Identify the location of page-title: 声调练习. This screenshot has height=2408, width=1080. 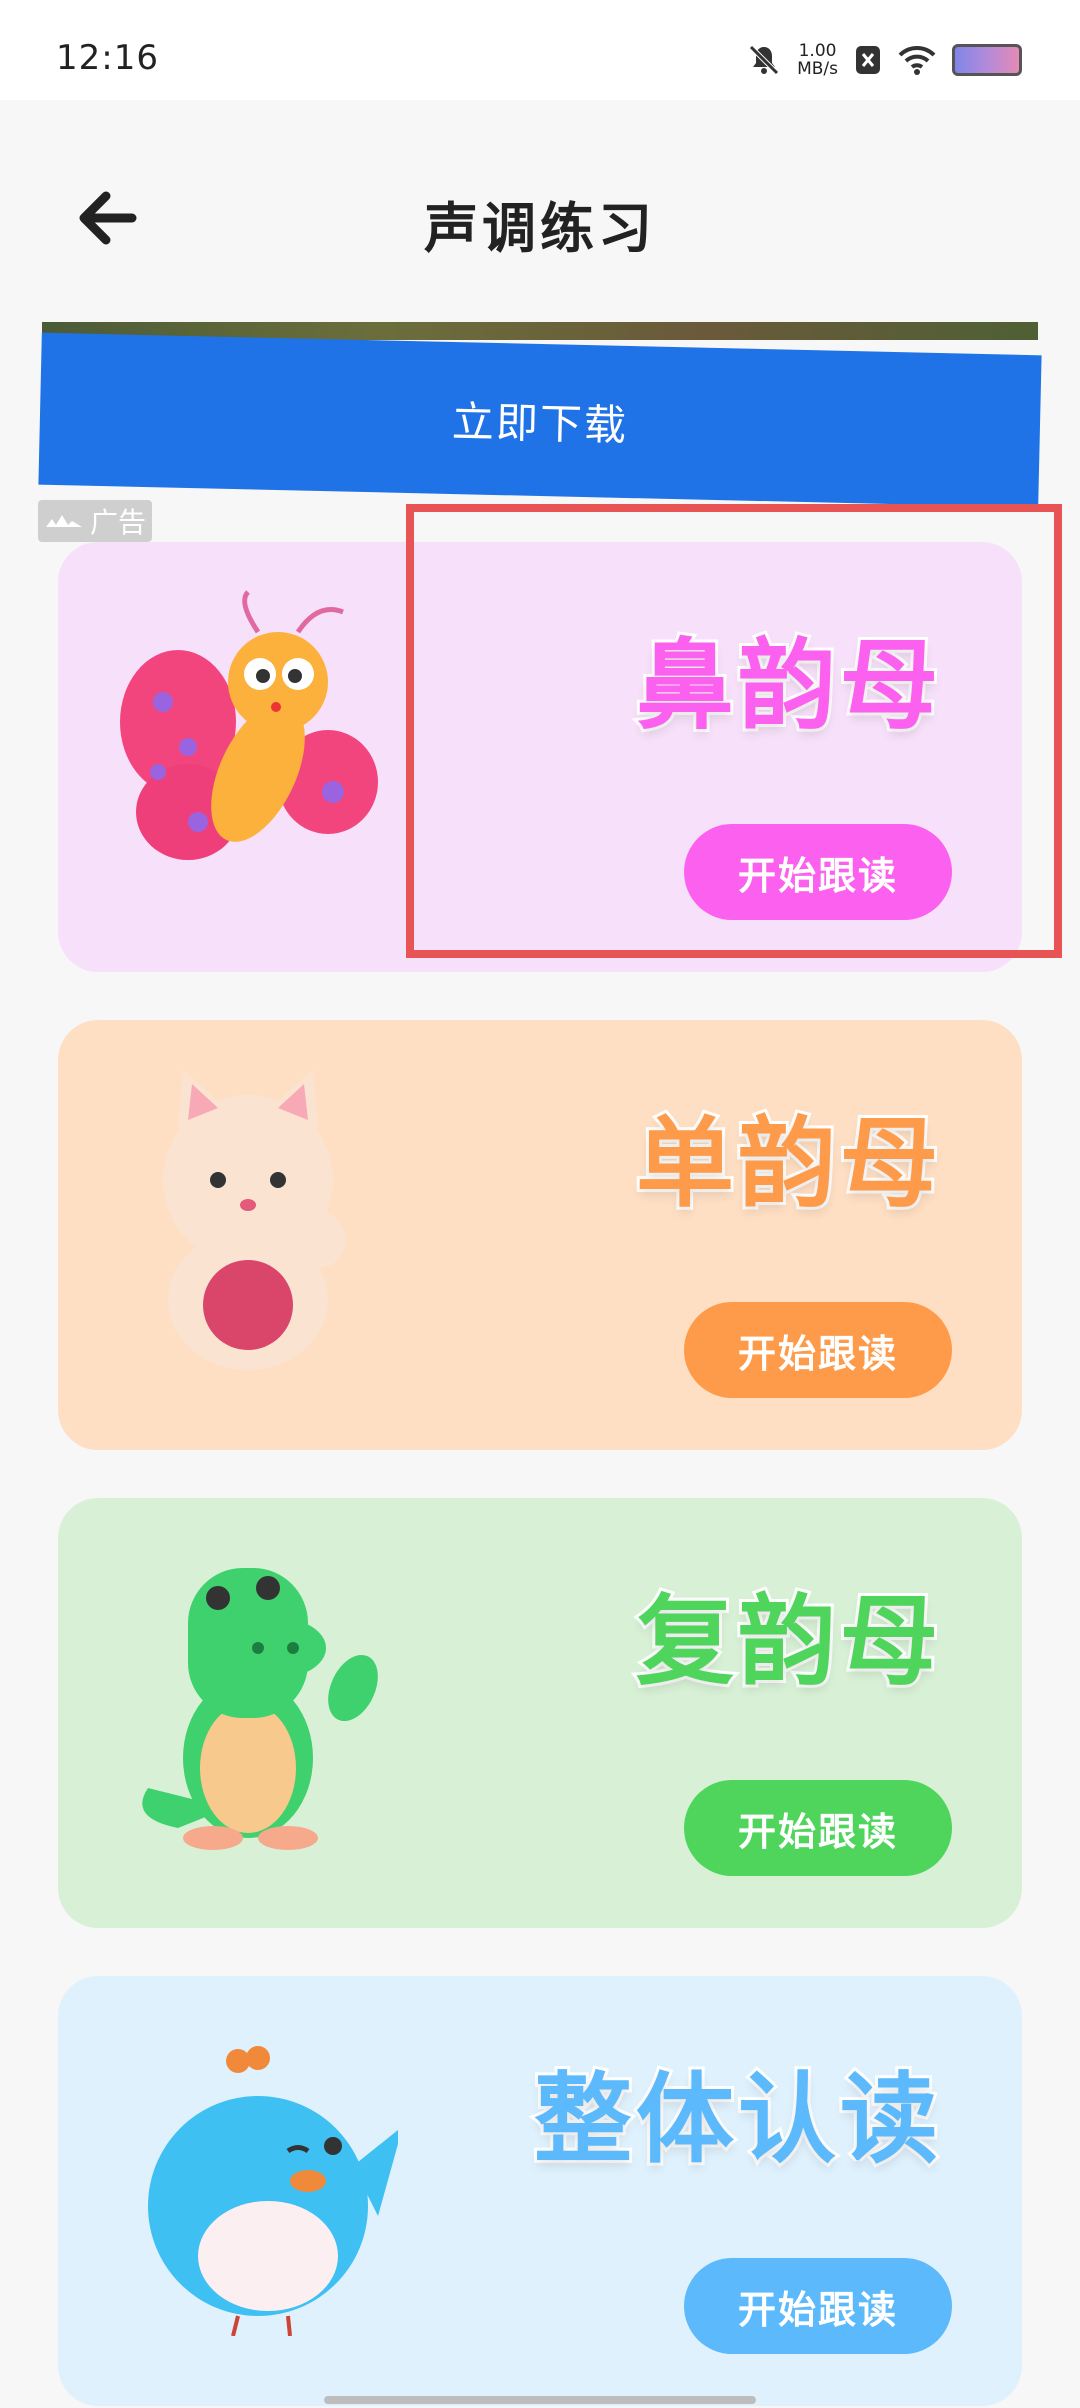
(540, 228).